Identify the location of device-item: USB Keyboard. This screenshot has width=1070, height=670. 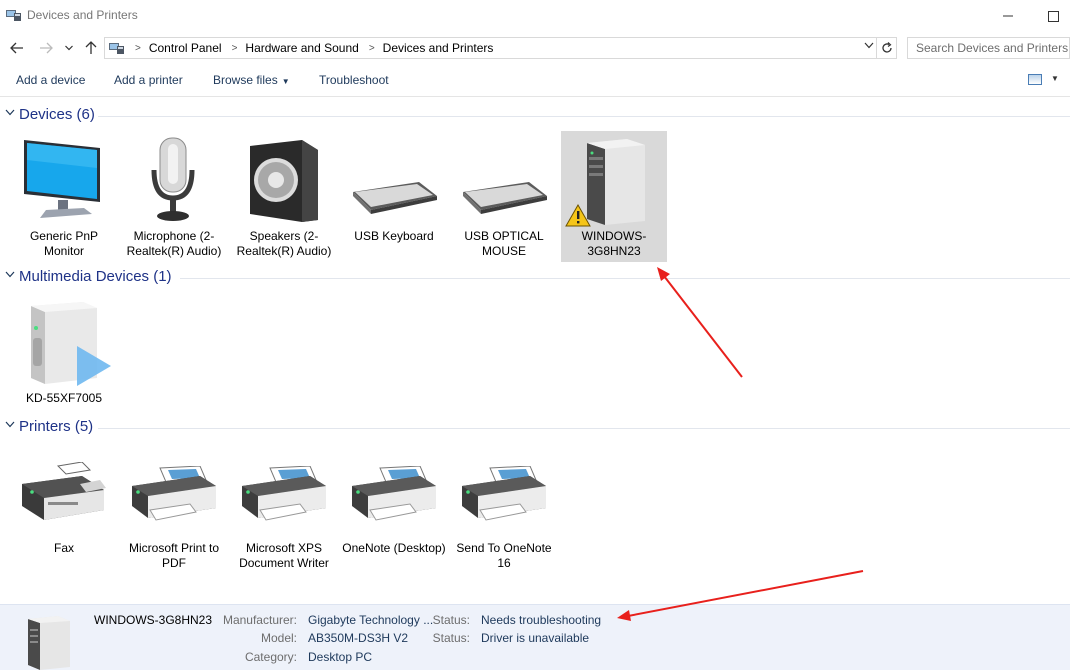
(394, 196).